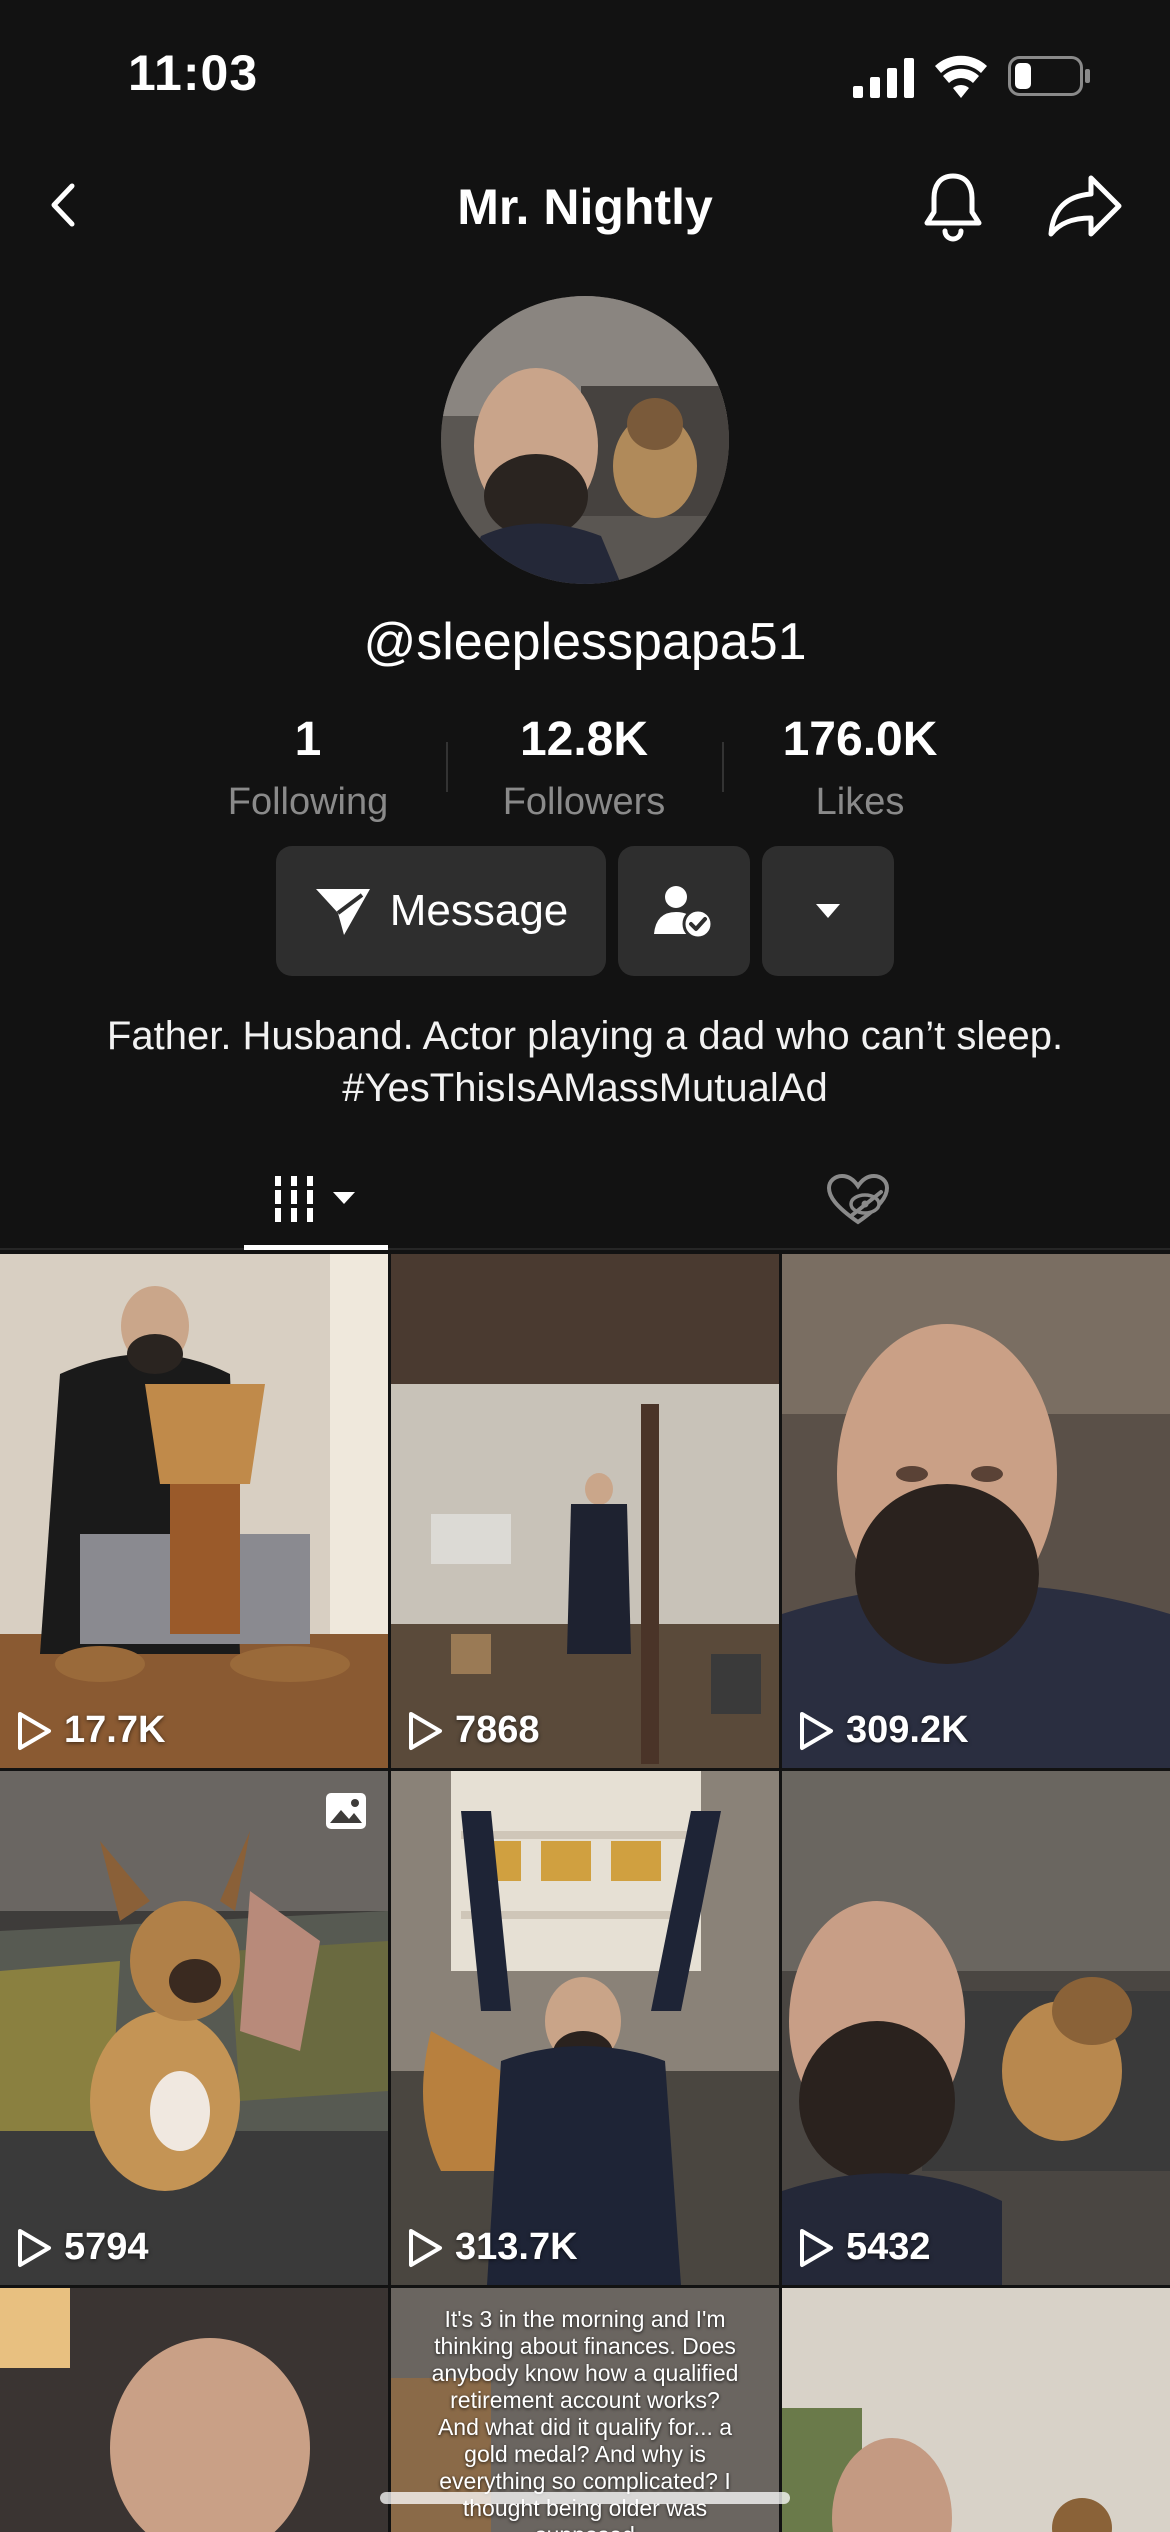  I want to click on view-count-value: 17.7K, so click(115, 1730).